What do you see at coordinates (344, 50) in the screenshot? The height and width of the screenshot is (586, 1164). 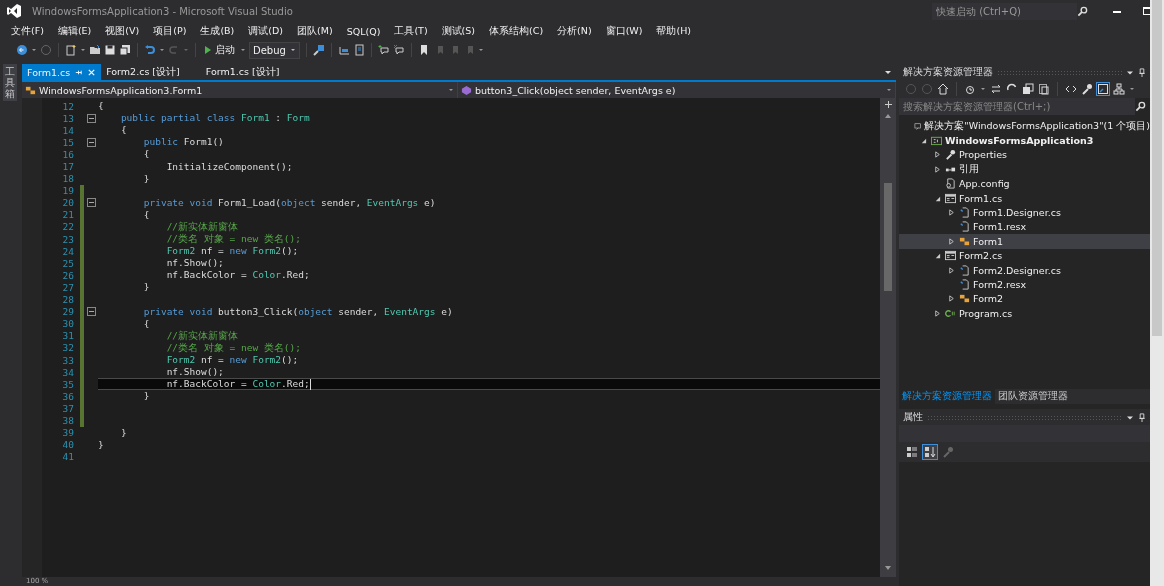 I see `comment-icon` at bounding box center [344, 50].